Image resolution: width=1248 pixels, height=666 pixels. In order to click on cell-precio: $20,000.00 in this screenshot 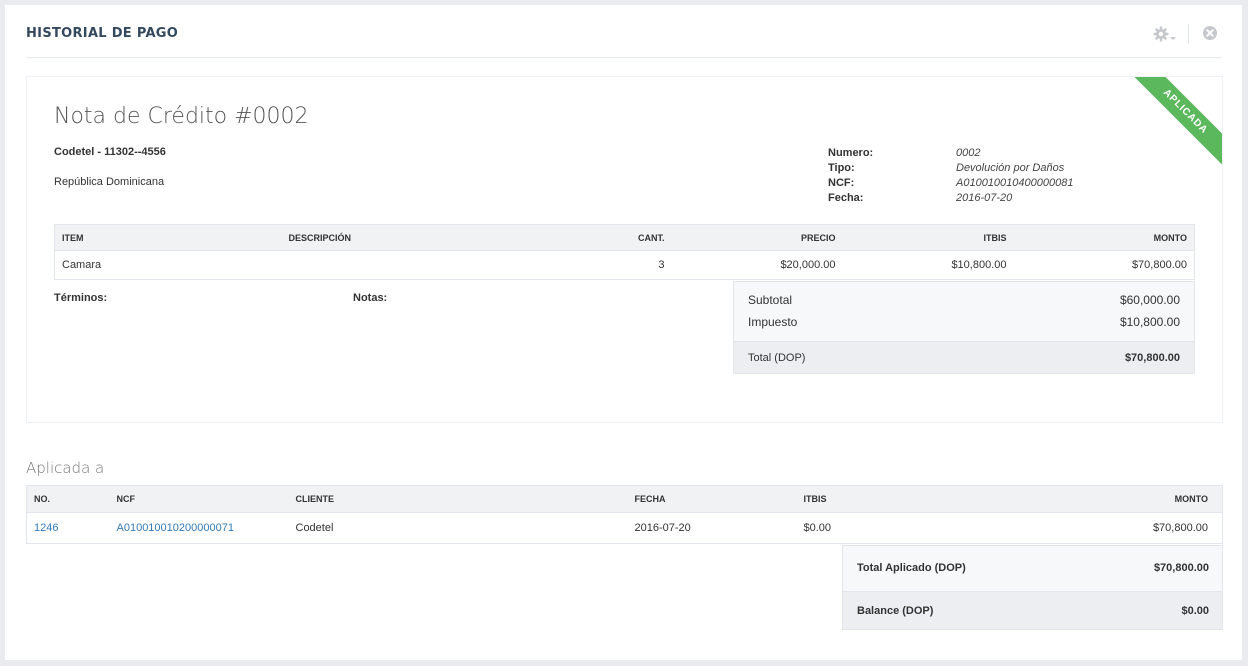, I will do `click(808, 265)`.